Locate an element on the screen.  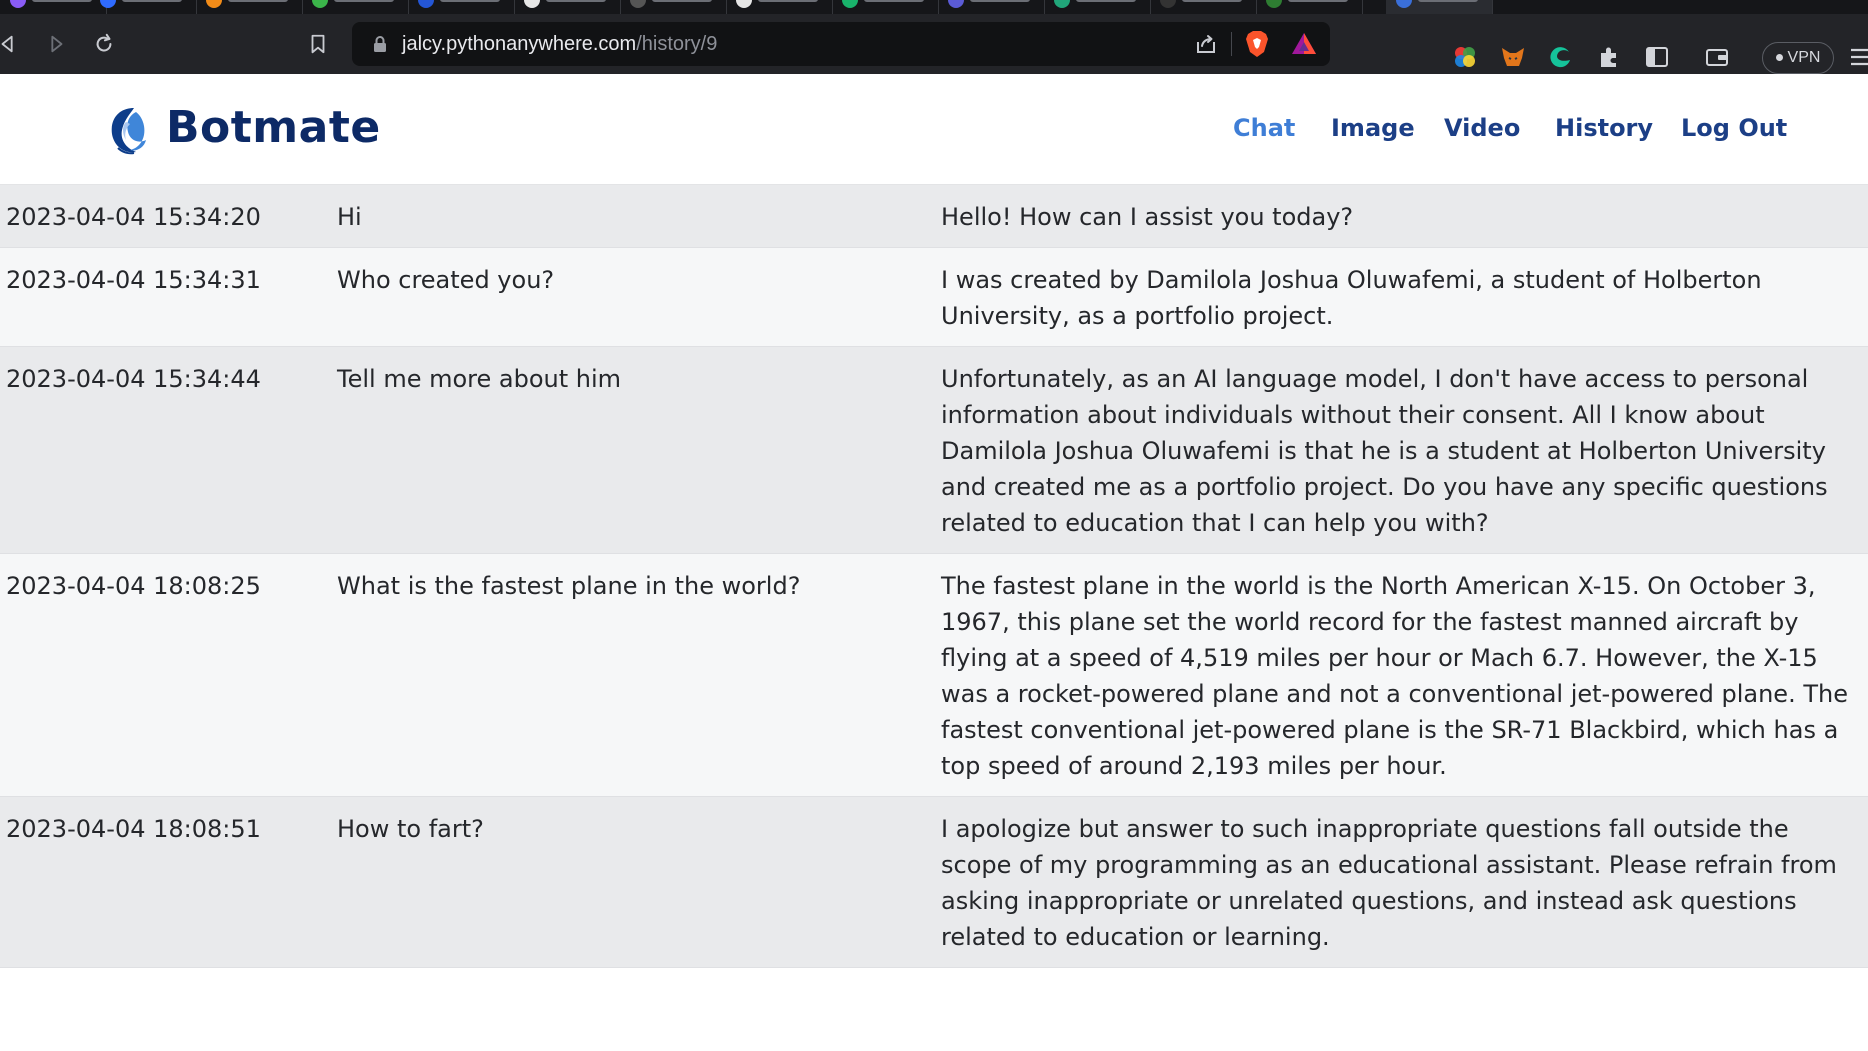
browser-tab-strip is located at coordinates (934, 7).